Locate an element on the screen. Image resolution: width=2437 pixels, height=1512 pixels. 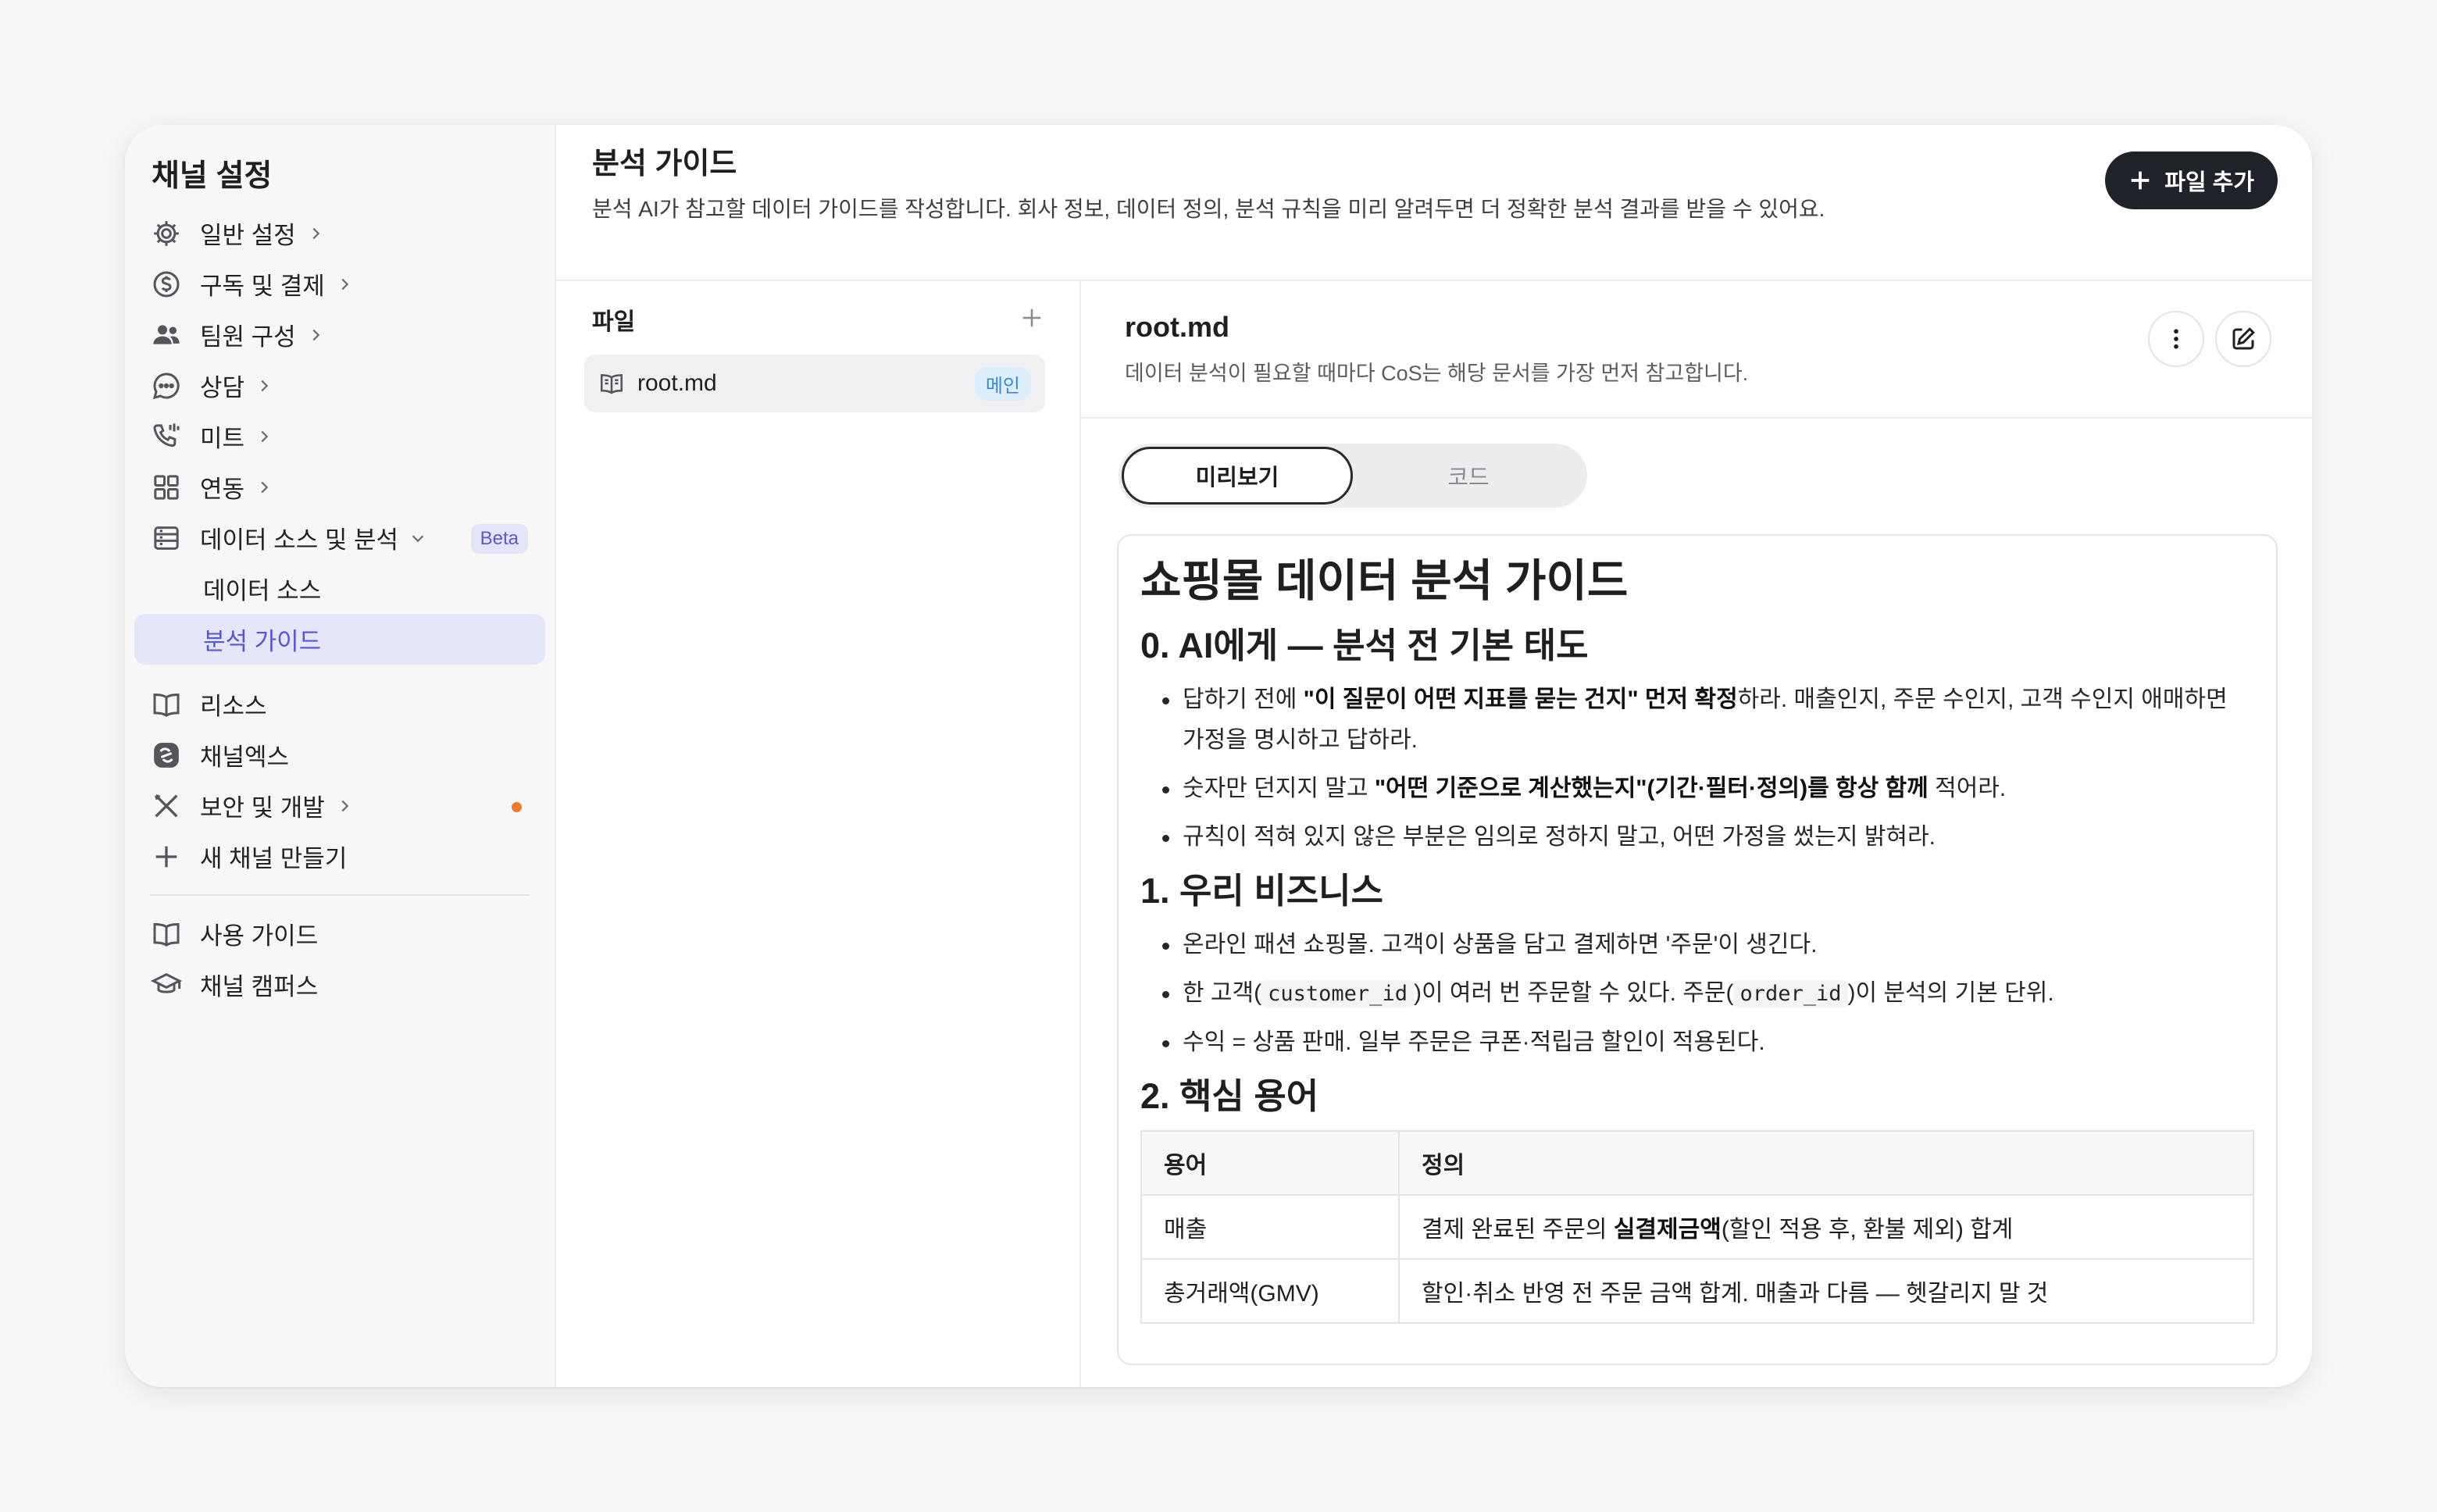
sidebar-item-channelx: 채널엑스 is located at coordinates (340, 754).